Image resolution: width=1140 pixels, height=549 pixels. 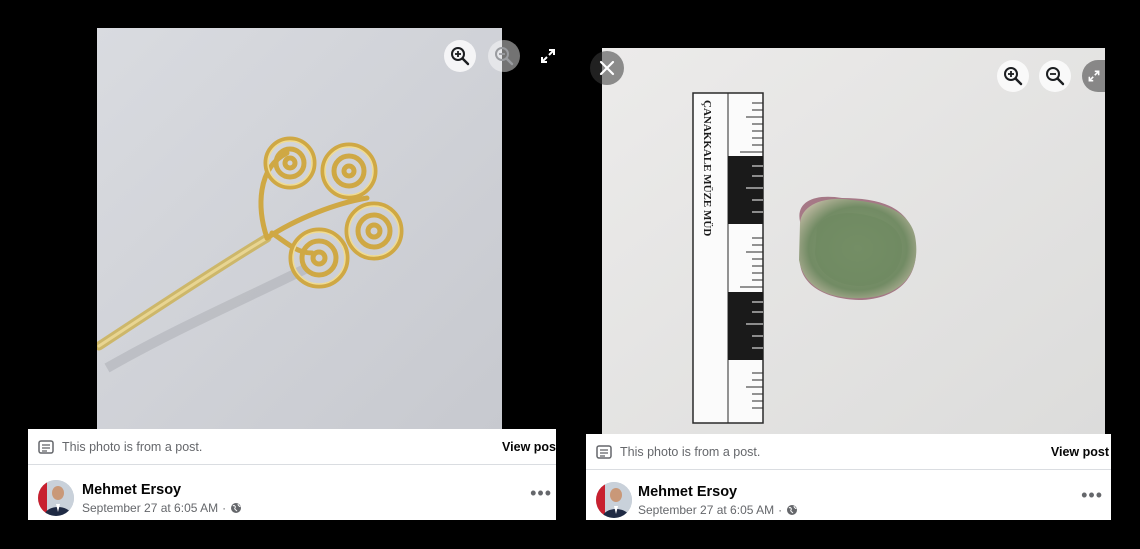 I want to click on view-post-link: View post, so click(x=1080, y=452).